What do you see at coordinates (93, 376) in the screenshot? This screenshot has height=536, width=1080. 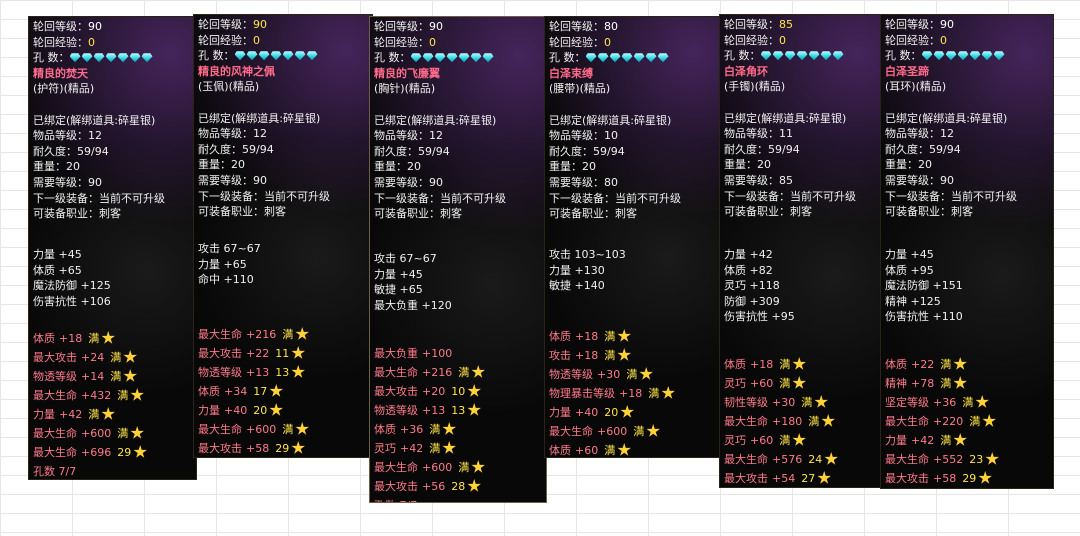 I see `bonus-attribute-value: +14` at bounding box center [93, 376].